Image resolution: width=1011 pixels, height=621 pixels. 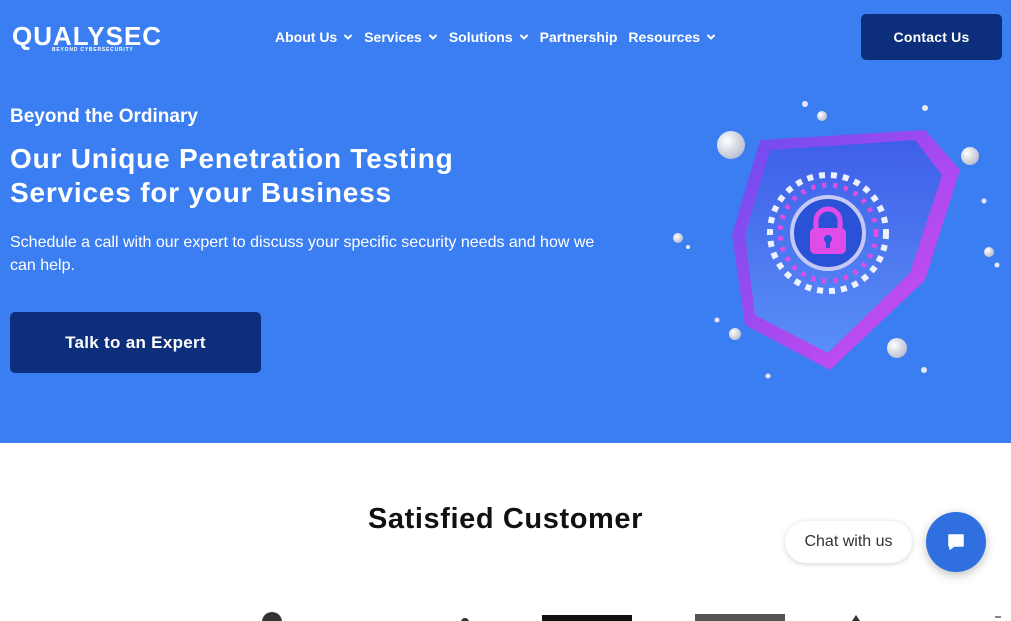 What do you see at coordinates (393, 37) in the screenshot?
I see `nav-label: Services` at bounding box center [393, 37].